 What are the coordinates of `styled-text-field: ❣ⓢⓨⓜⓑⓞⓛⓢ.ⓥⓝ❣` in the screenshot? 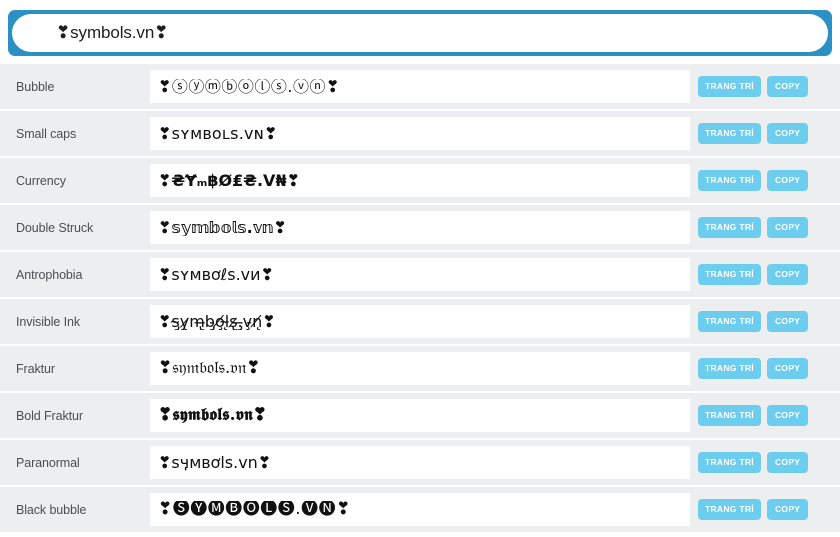 It's located at (420, 86).